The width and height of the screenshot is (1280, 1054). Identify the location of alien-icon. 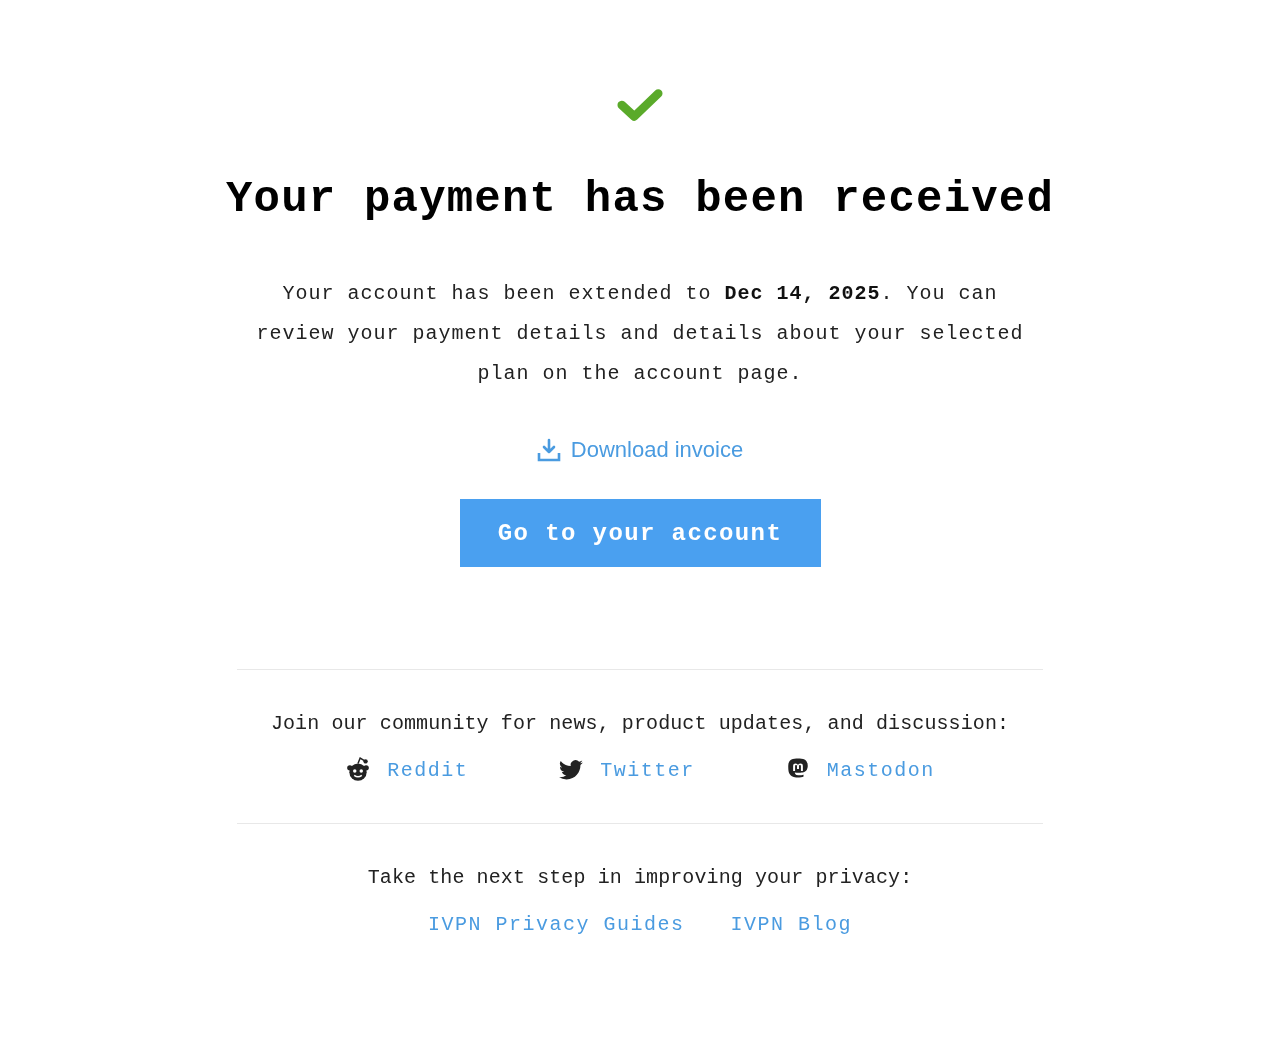
(358, 770).